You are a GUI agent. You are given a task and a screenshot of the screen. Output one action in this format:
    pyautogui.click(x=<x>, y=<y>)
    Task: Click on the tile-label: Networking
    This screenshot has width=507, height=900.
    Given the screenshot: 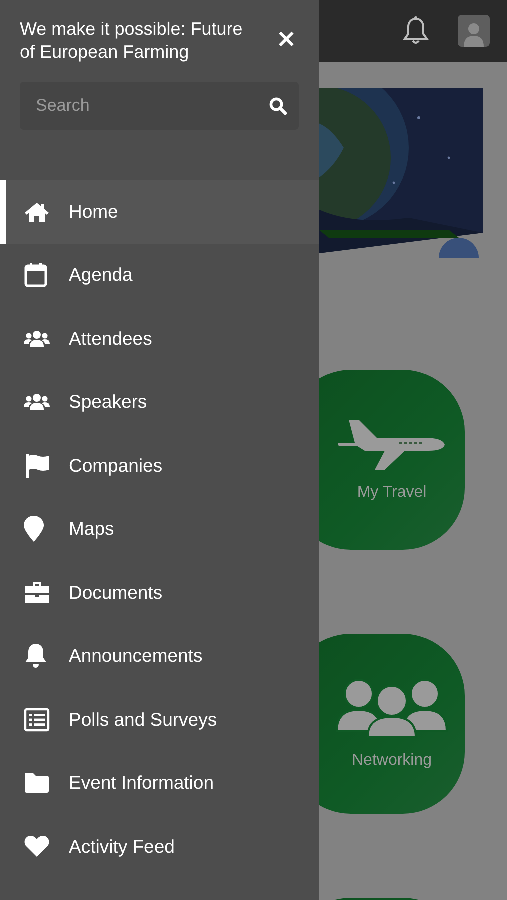 What is the action you would take?
    pyautogui.click(x=391, y=761)
    